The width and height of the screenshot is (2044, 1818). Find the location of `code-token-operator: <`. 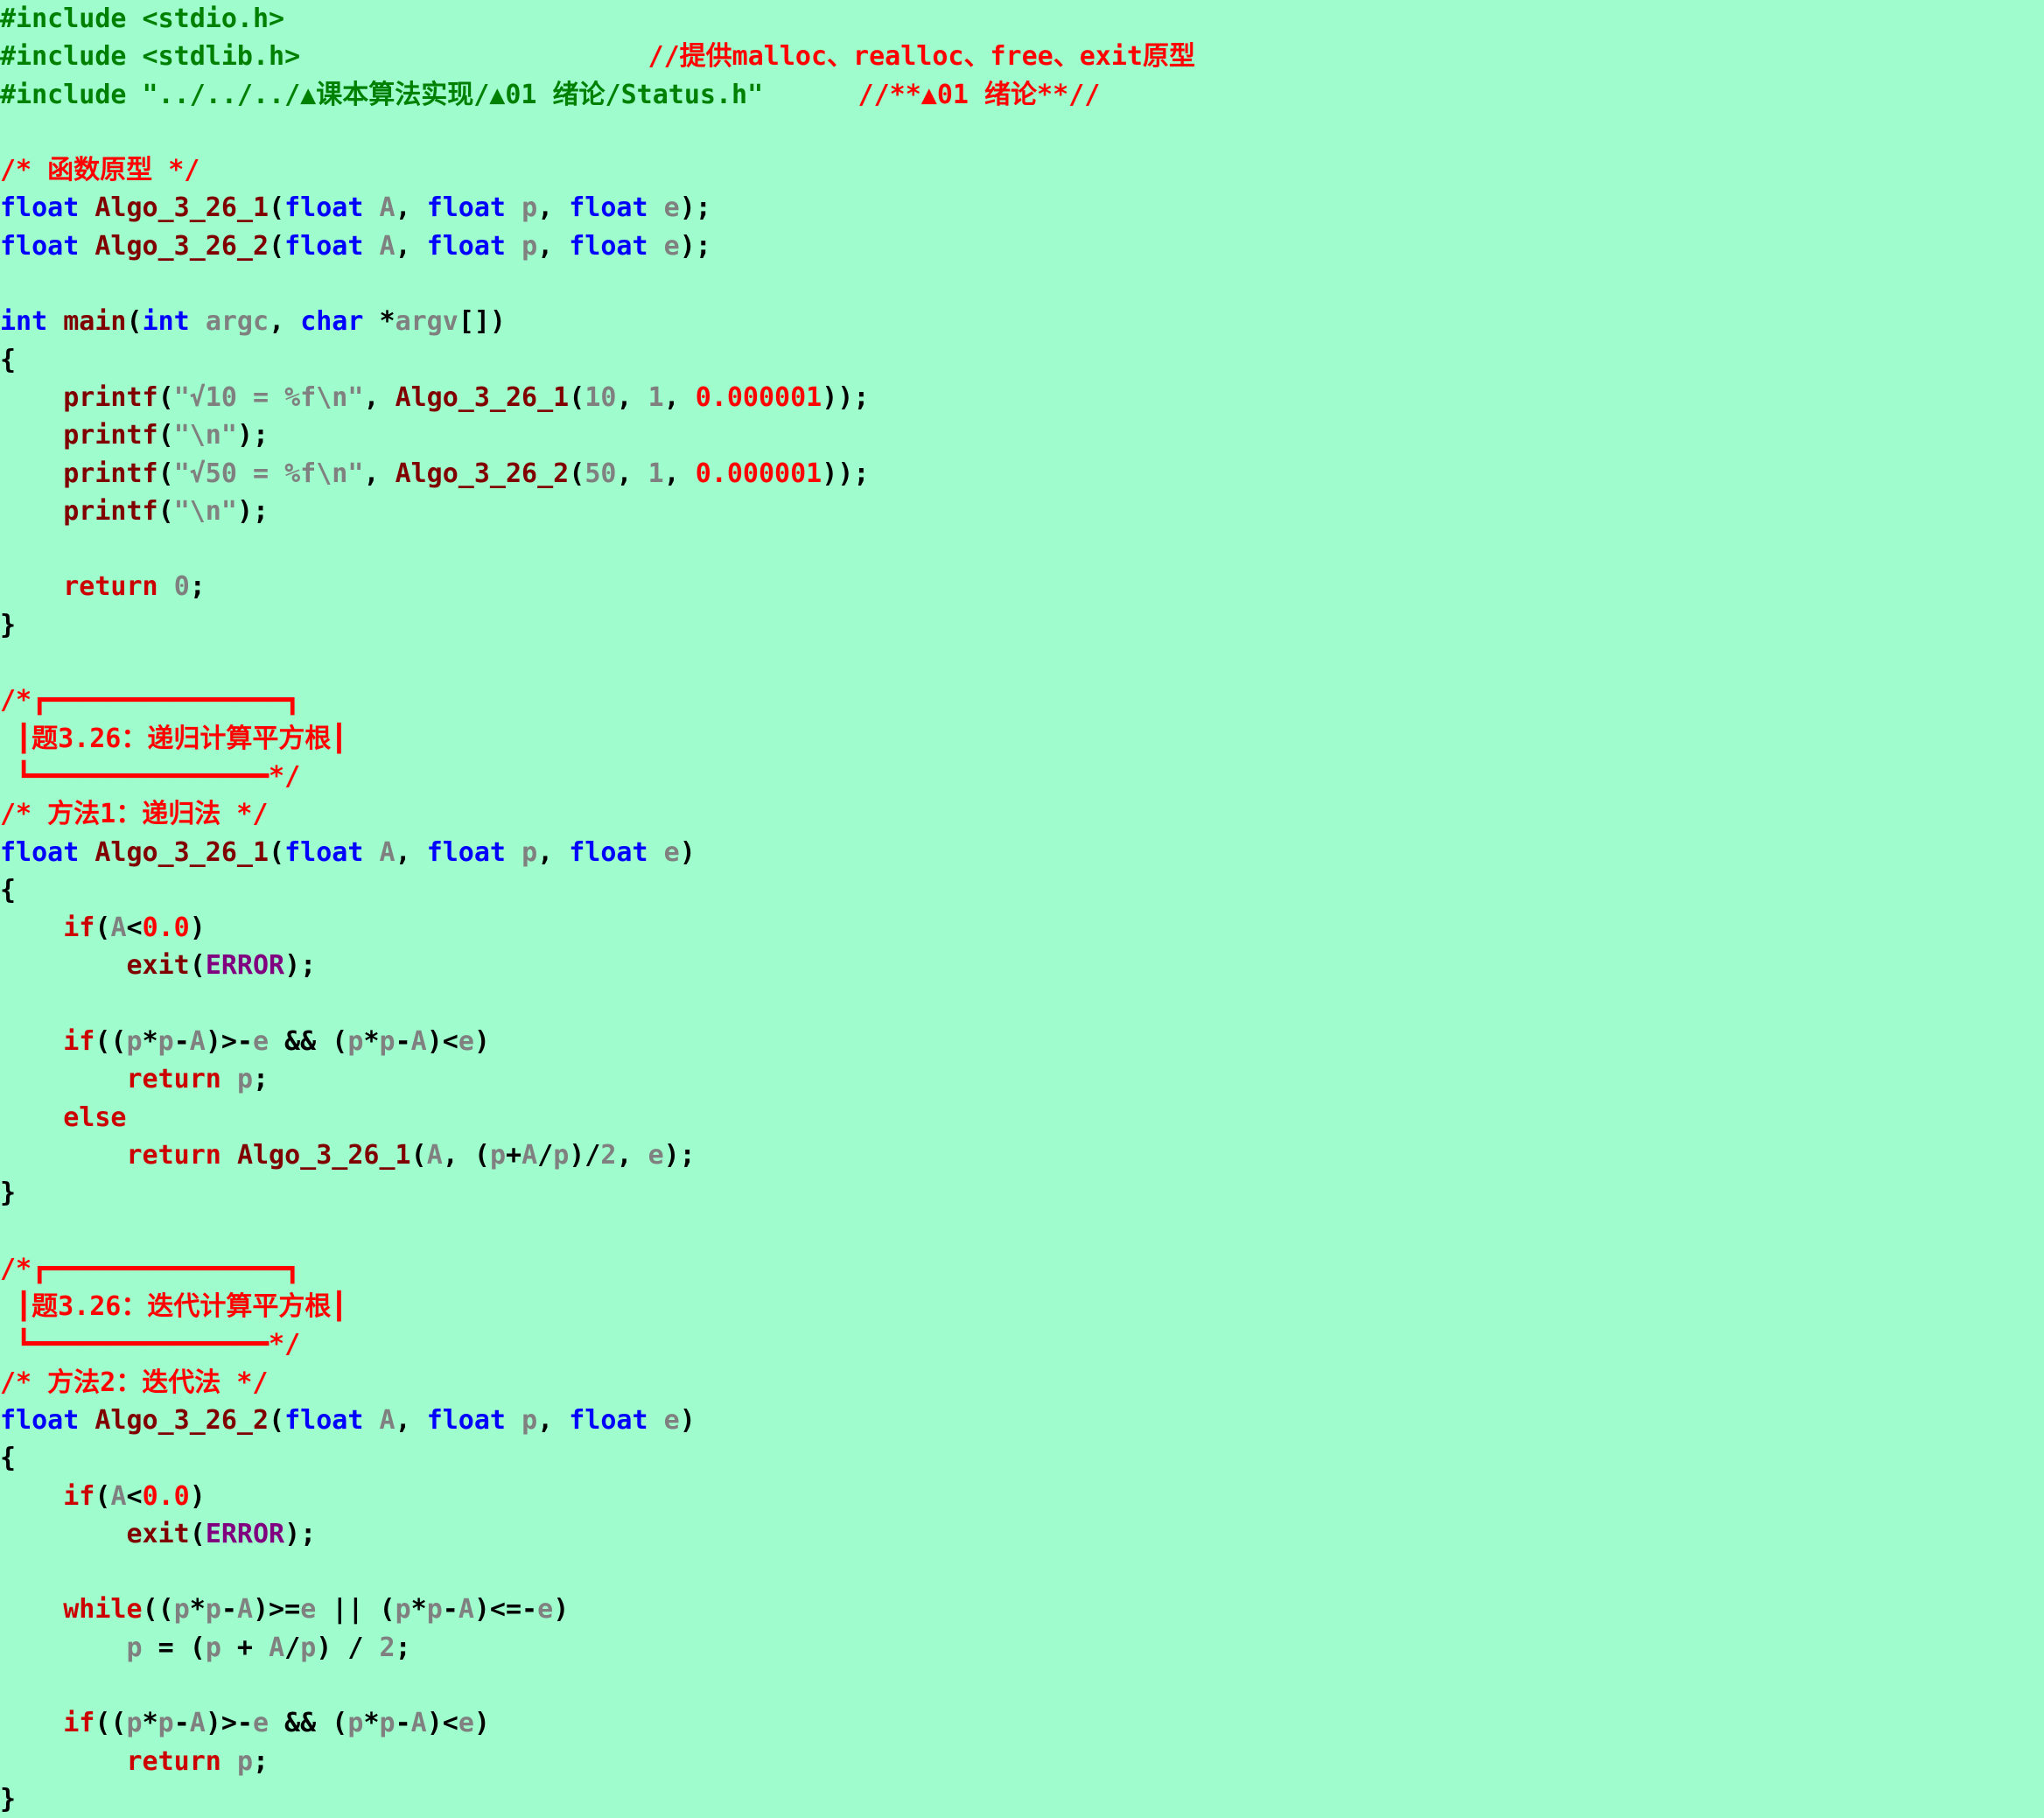

code-token-operator: < is located at coordinates (134, 1496).